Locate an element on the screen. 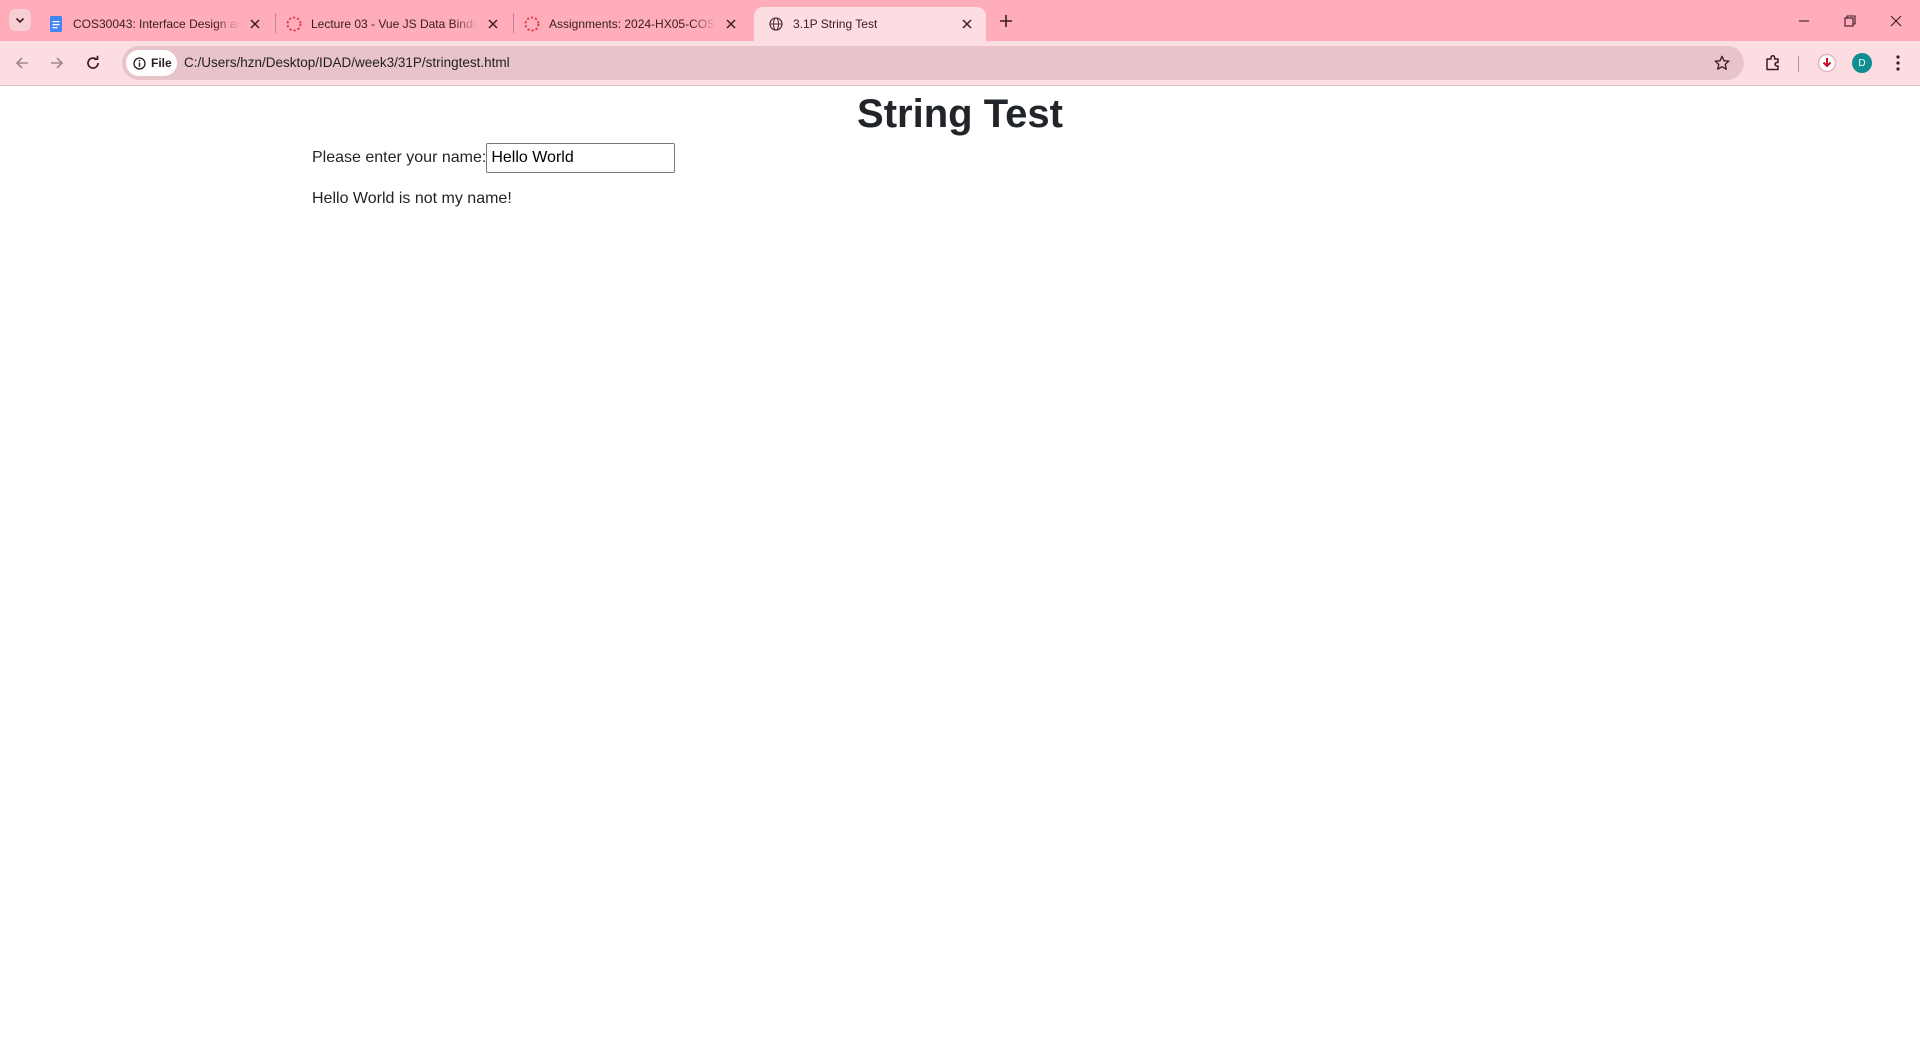 The height and width of the screenshot is (1040, 1920). profile-button: D is located at coordinates (1862, 63).